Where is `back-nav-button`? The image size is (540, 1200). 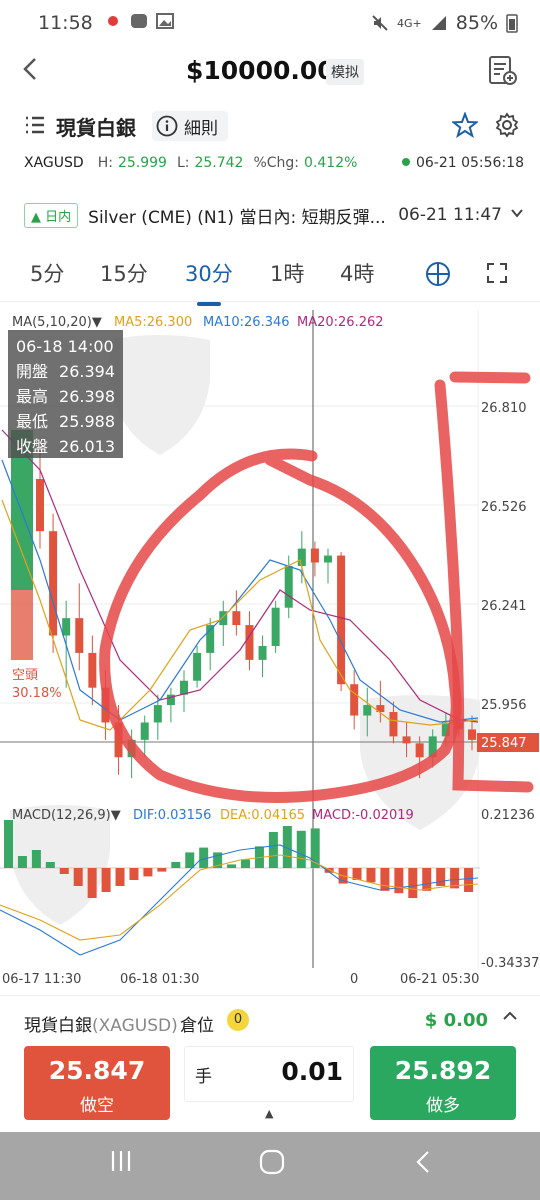
back-nav-button is located at coordinates (423, 1165).